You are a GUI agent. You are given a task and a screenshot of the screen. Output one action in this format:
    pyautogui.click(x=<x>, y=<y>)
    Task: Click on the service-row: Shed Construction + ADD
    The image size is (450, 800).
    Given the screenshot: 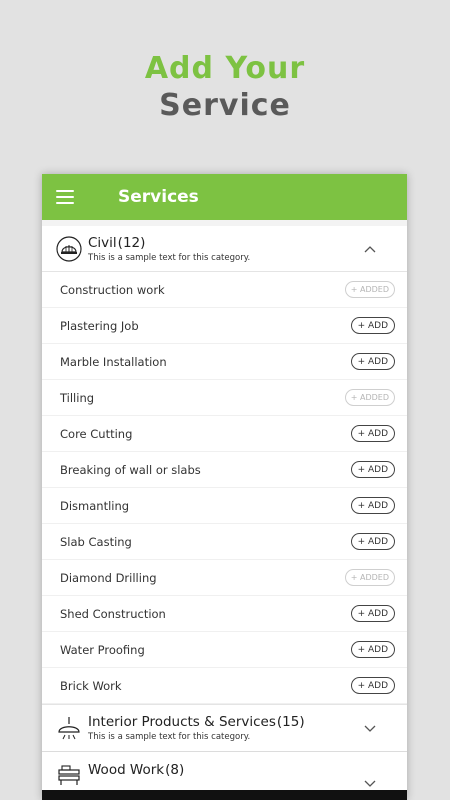 What is the action you would take?
    pyautogui.click(x=224, y=614)
    